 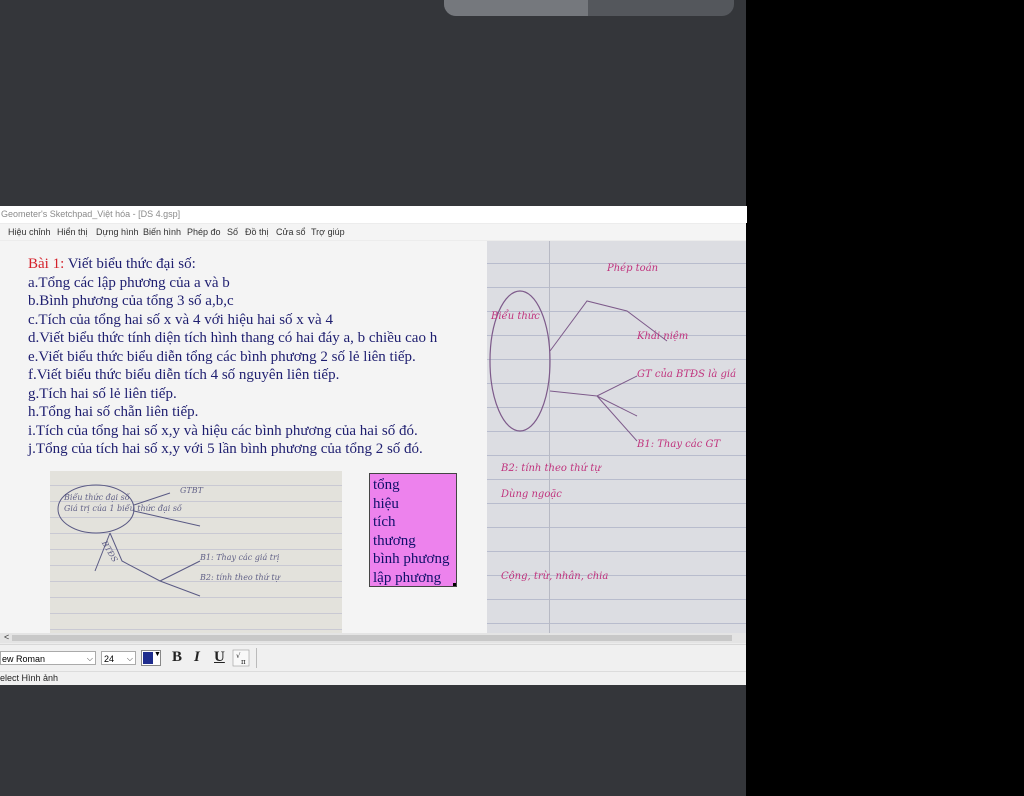 I want to click on exercise-item: h.Tổng hai số chẵn liên tiếp., so click(x=113, y=412).